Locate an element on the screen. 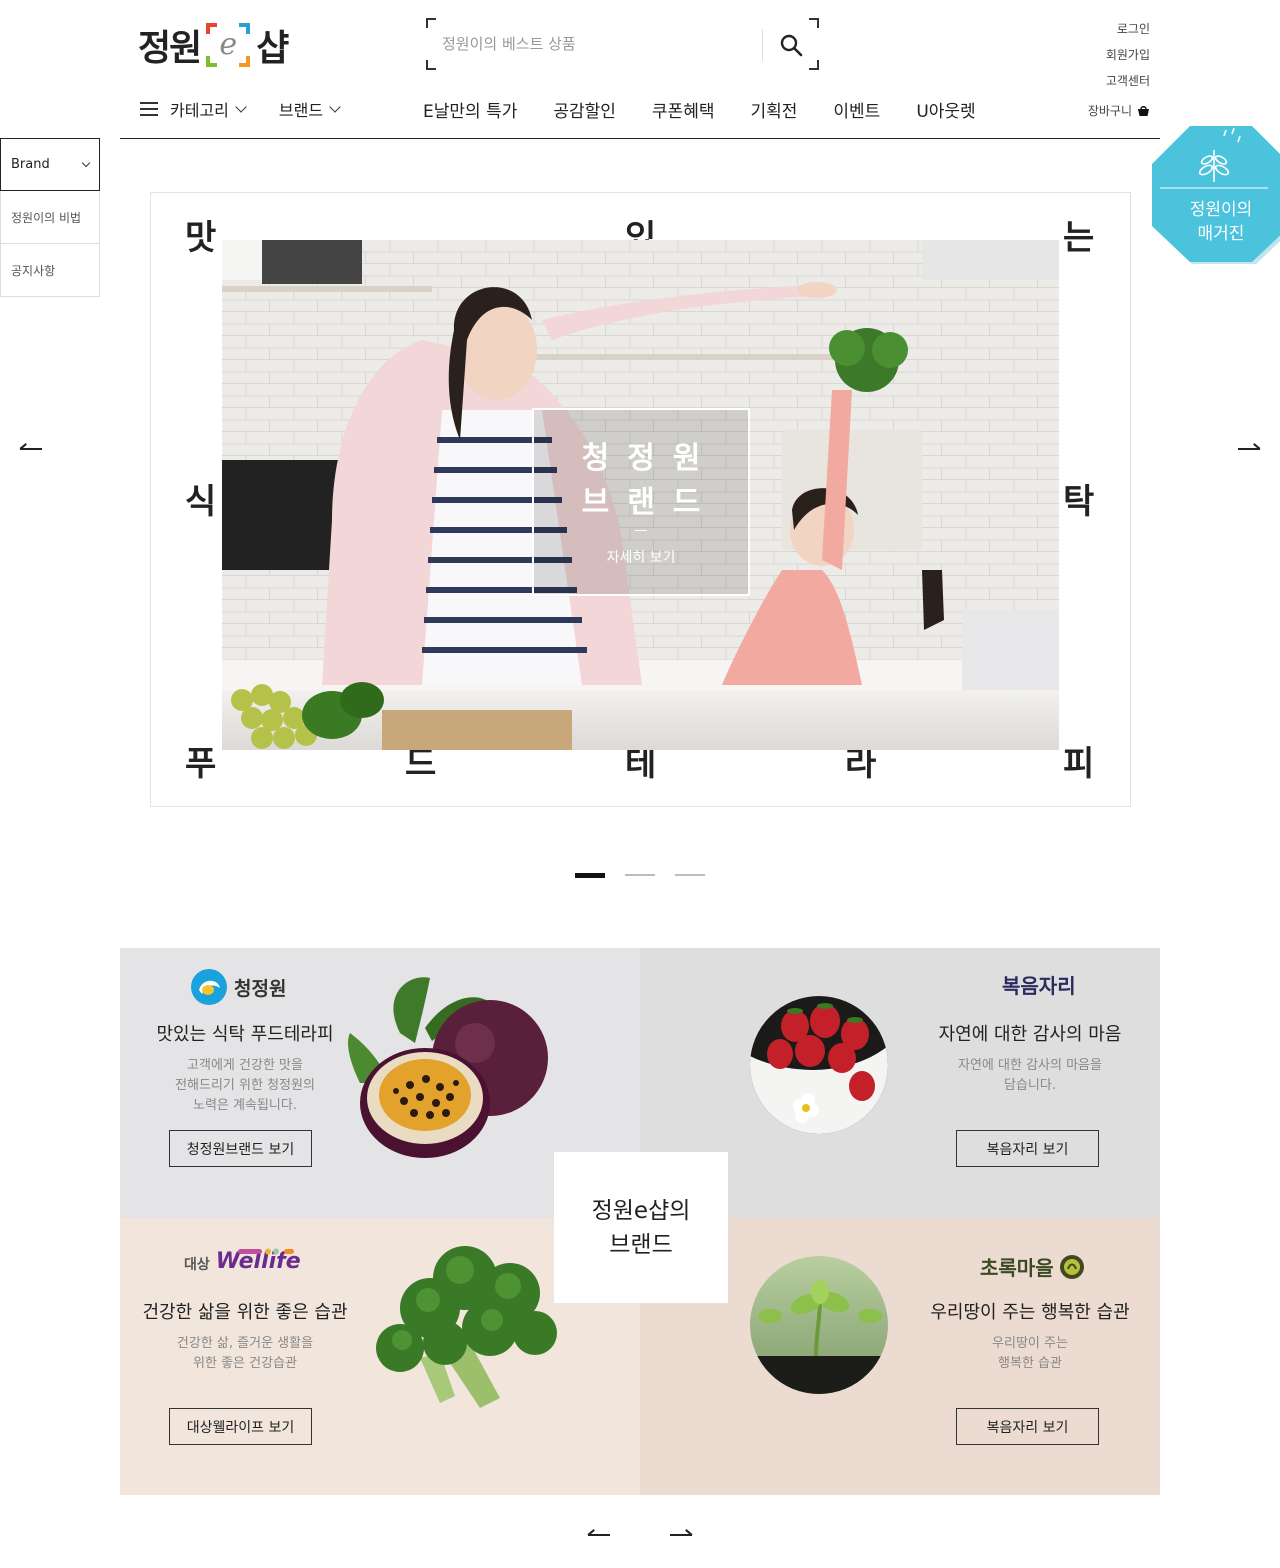 This screenshot has height=1568, width=1280. hero-char: 푸 is located at coordinates (201, 764).